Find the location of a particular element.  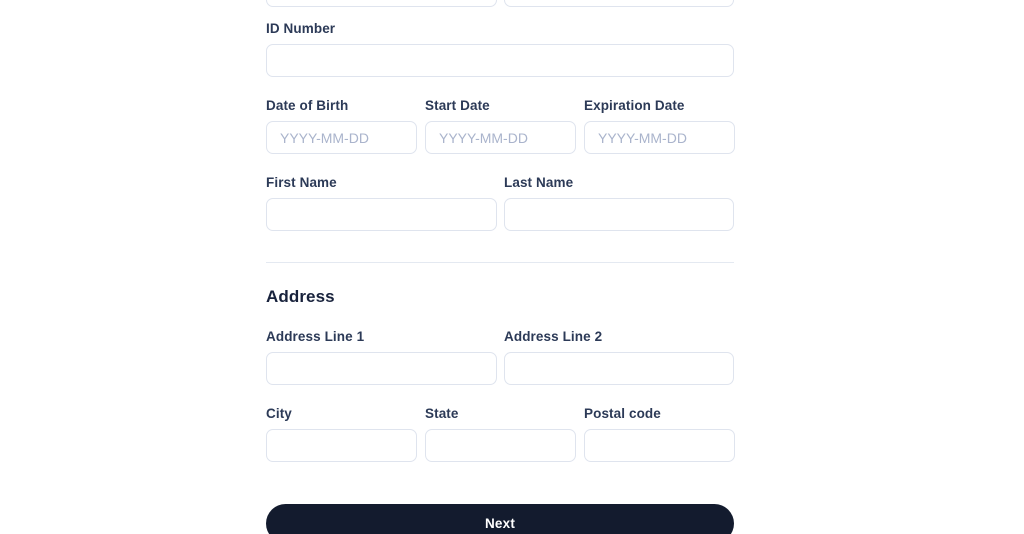

address-line-2-input is located at coordinates (619, 368).